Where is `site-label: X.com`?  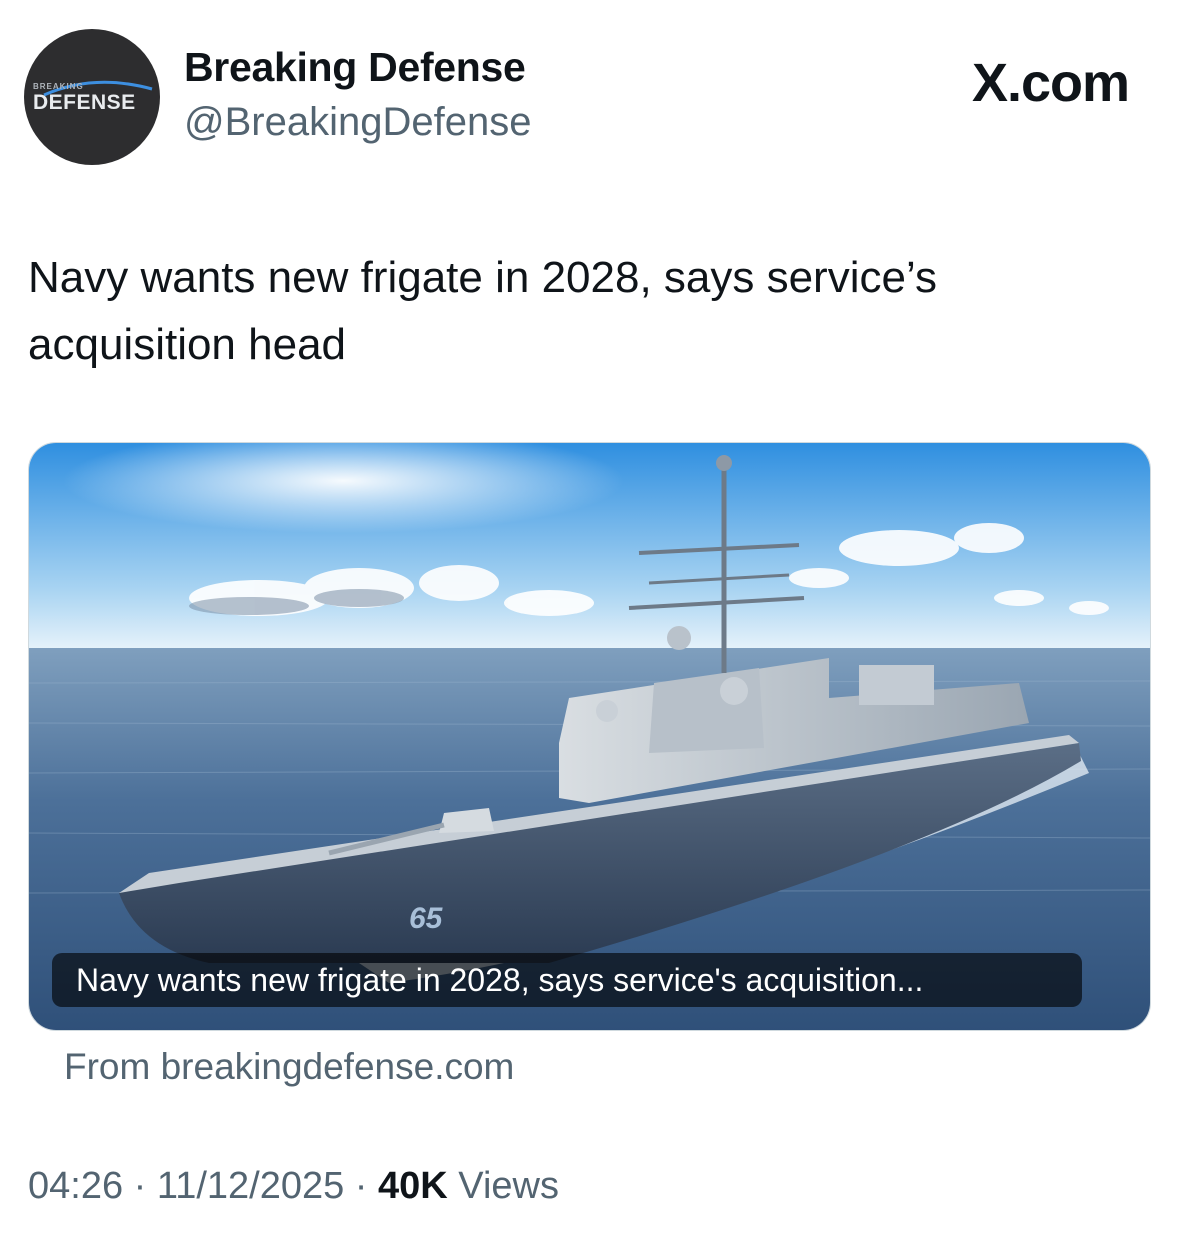
site-label: X.com is located at coordinates (1050, 83).